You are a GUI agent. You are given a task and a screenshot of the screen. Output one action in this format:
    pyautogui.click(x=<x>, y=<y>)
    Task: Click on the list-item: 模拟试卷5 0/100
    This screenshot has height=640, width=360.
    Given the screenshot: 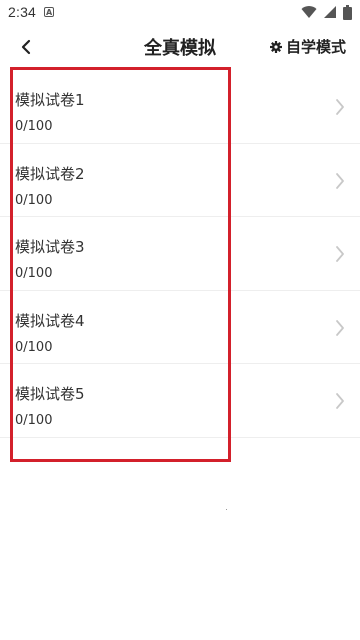 What is the action you would take?
    pyautogui.click(x=180, y=401)
    